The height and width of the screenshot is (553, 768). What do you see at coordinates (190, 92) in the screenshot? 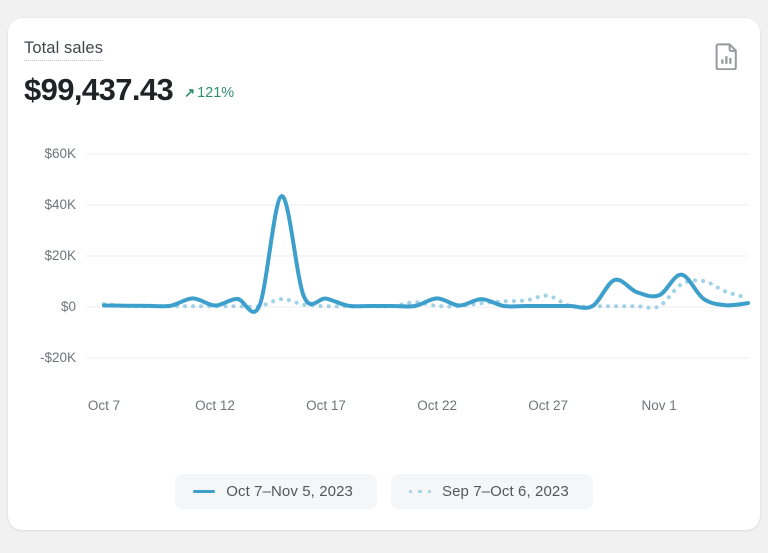
I see `trend-up-arrow-icon: ↗` at bounding box center [190, 92].